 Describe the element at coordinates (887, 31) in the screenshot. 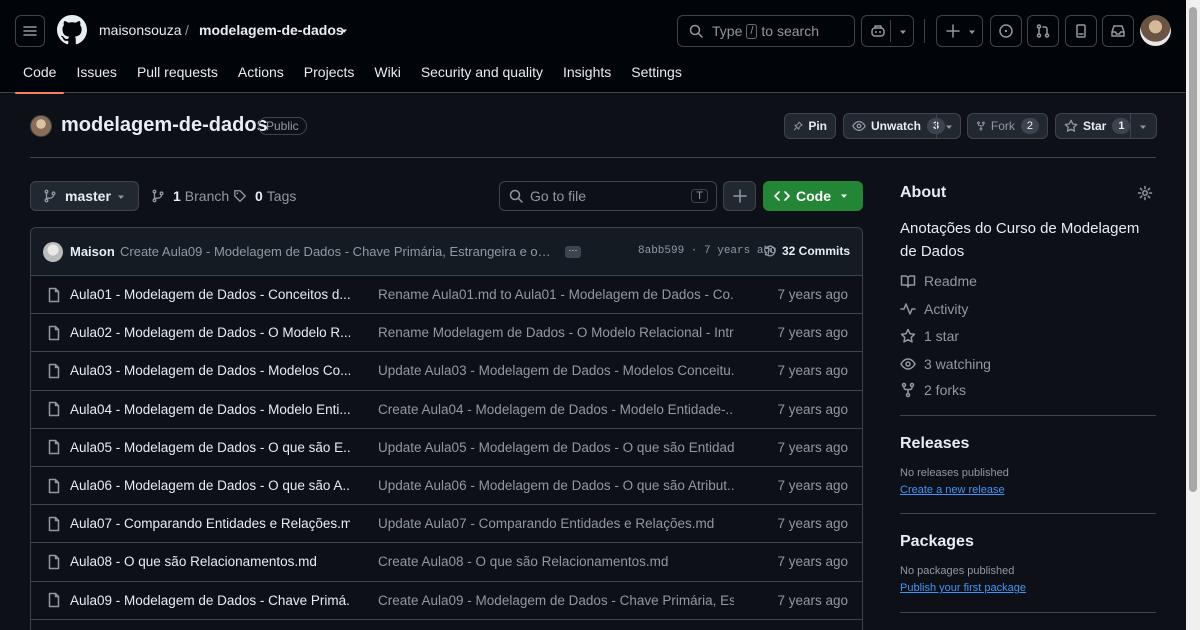

I see `copilot-button` at that location.